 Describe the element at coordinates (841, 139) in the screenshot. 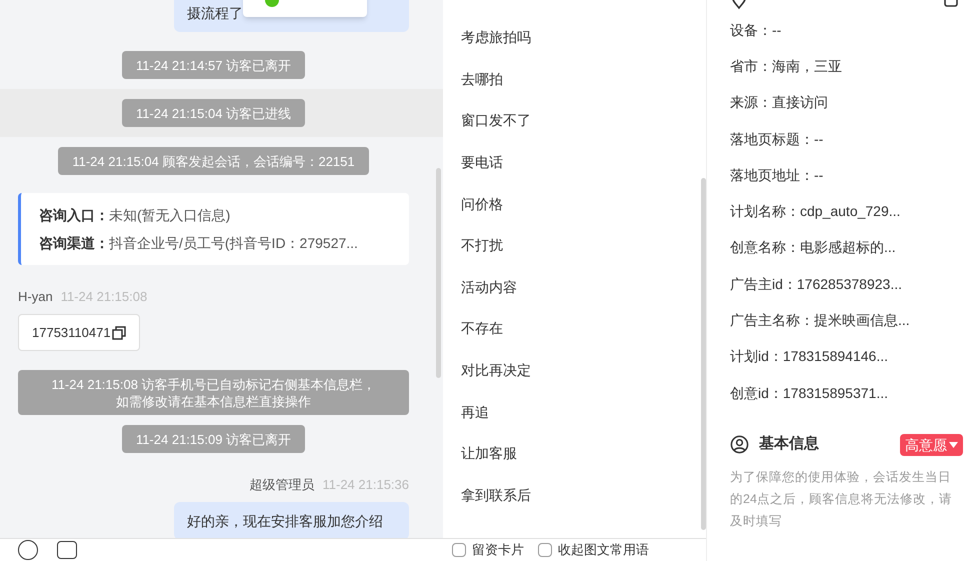

I see `info-field: 落地页标题：--` at that location.